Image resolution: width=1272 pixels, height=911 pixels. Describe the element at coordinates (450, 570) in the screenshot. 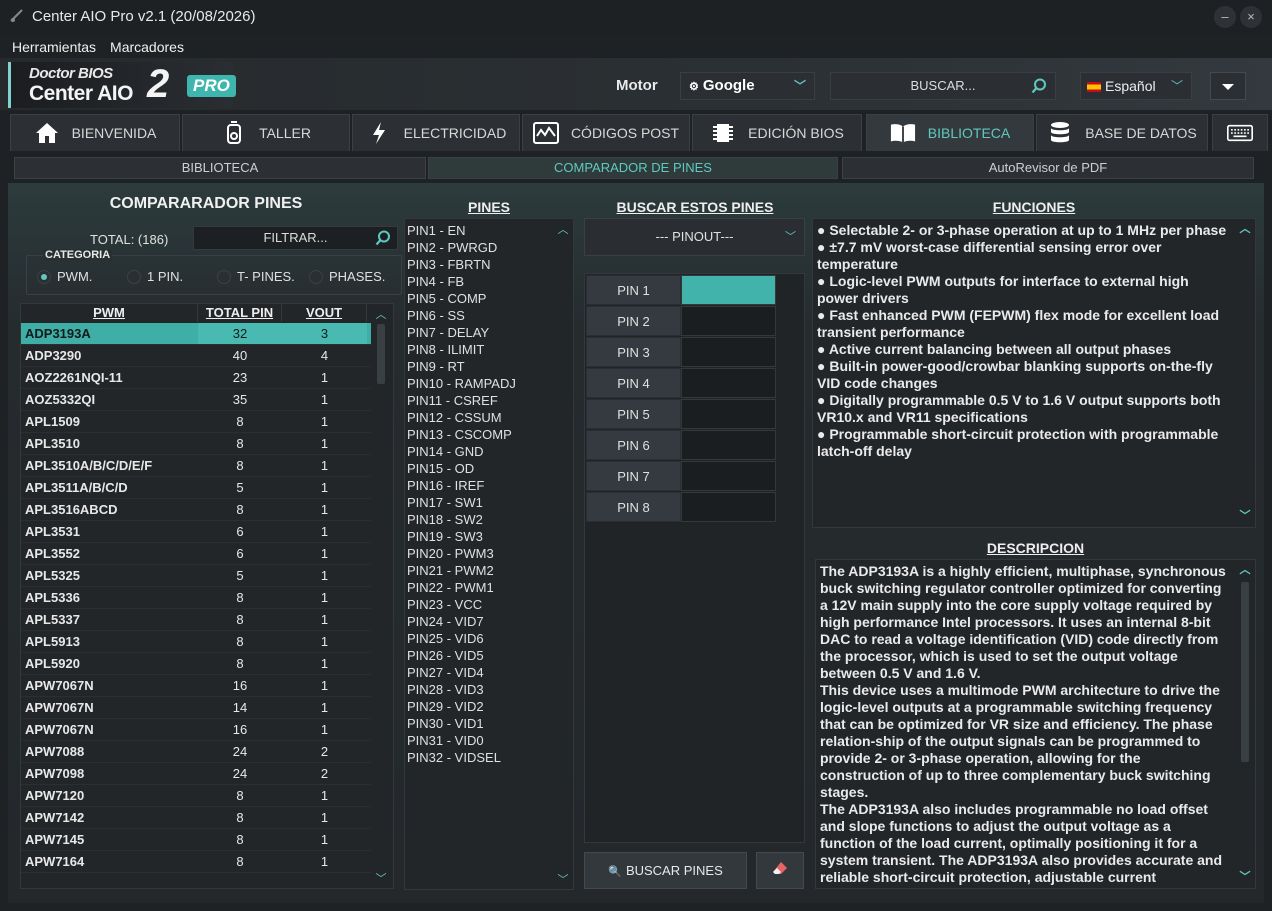

I see `pin-item: PIN21 - PWM2` at that location.